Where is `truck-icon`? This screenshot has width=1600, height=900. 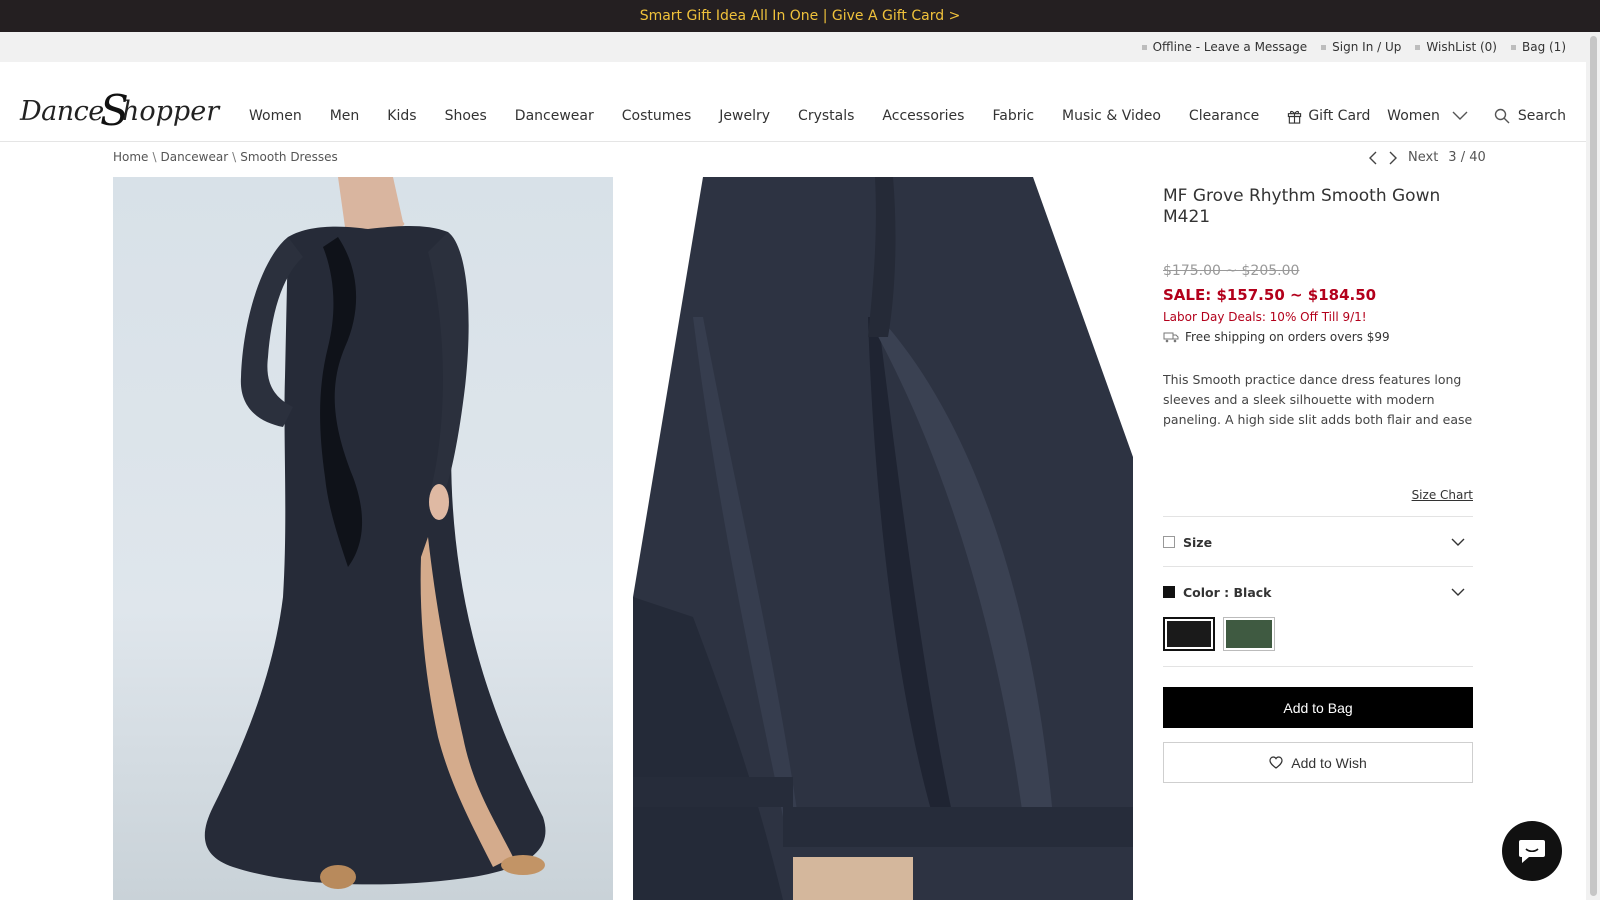 truck-icon is located at coordinates (1171, 337).